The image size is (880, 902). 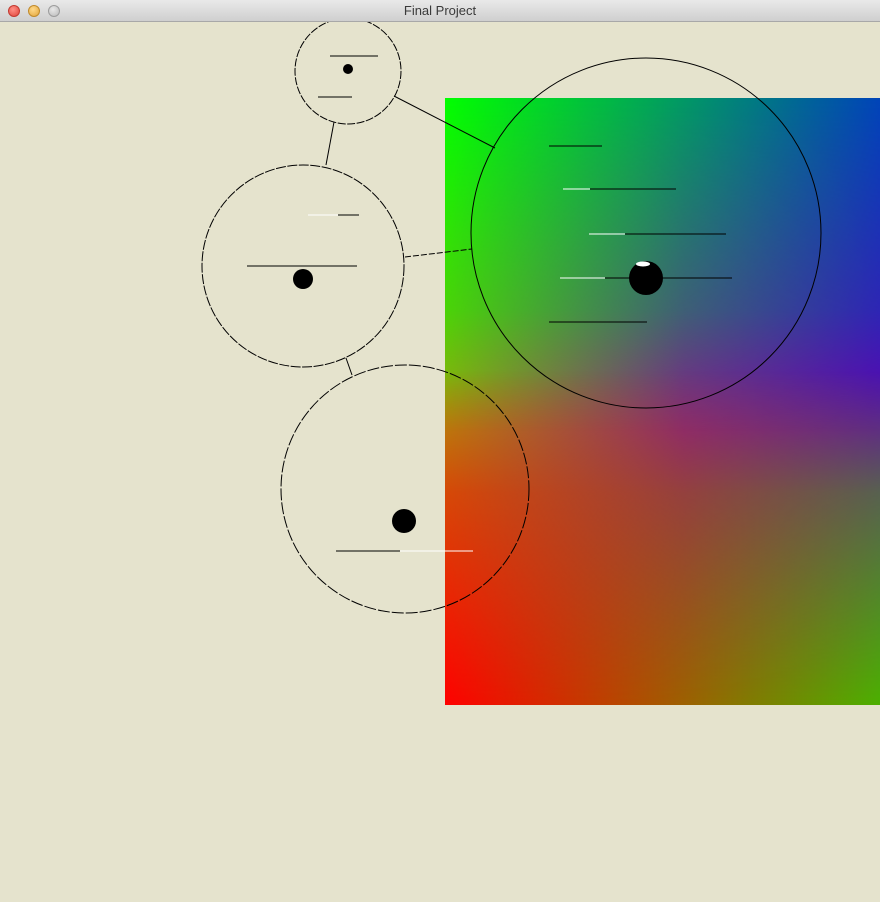 I want to click on edge-left-large, so click(x=438, y=253).